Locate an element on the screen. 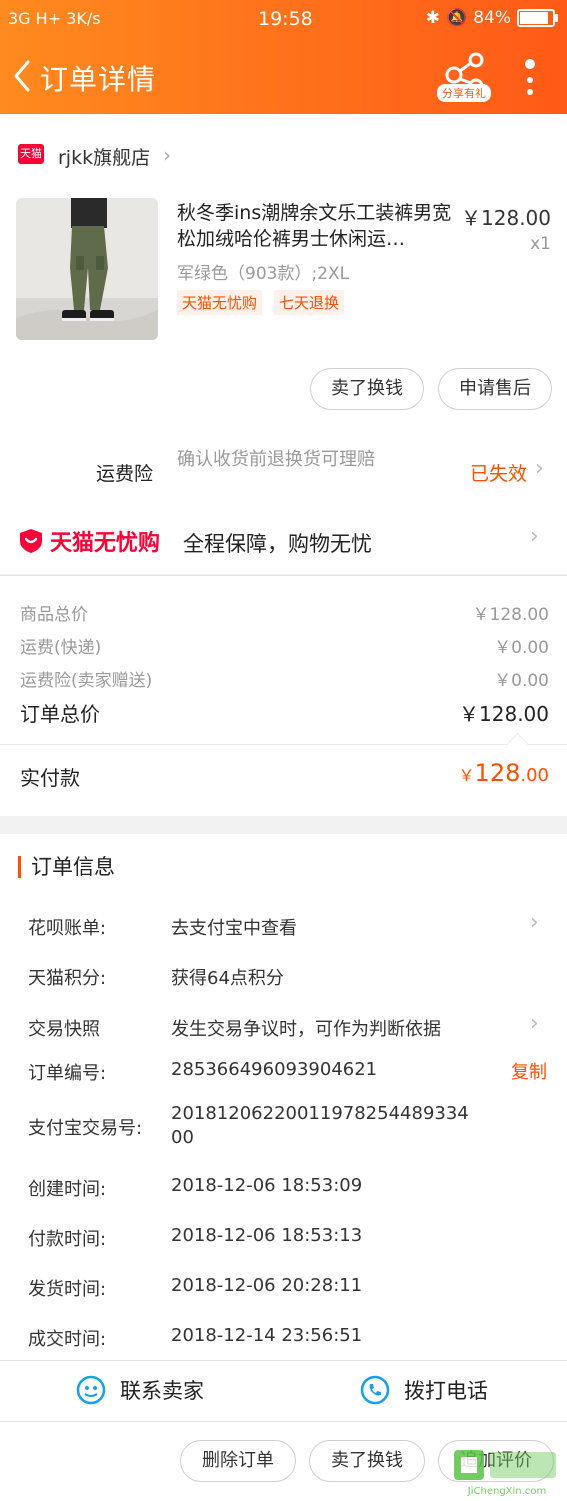 Image resolution: width=567 pixels, height=1501 pixels. paid-label: 实付款 is located at coordinates (50, 778).